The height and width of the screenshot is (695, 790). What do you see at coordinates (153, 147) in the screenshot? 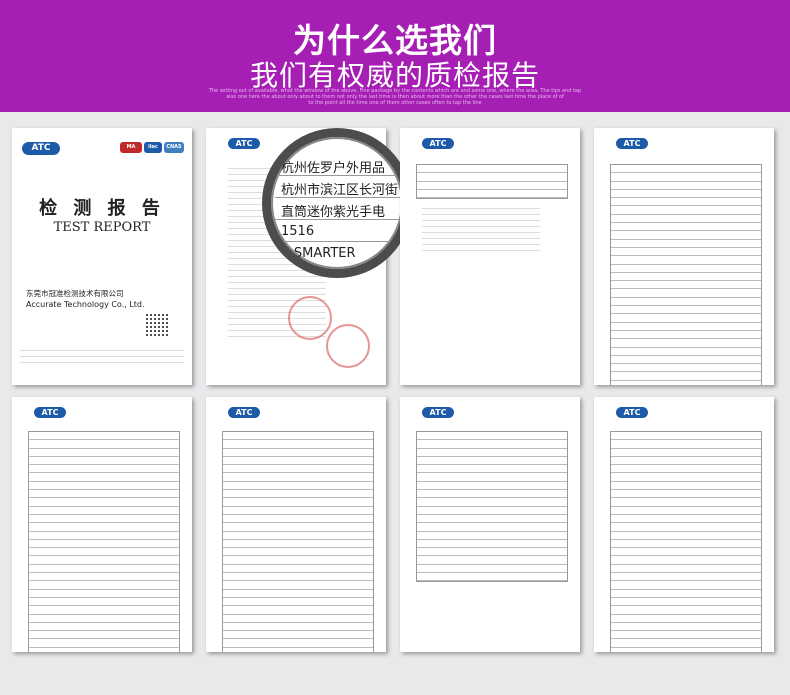
I see `ilac-badge: ilac` at bounding box center [153, 147].